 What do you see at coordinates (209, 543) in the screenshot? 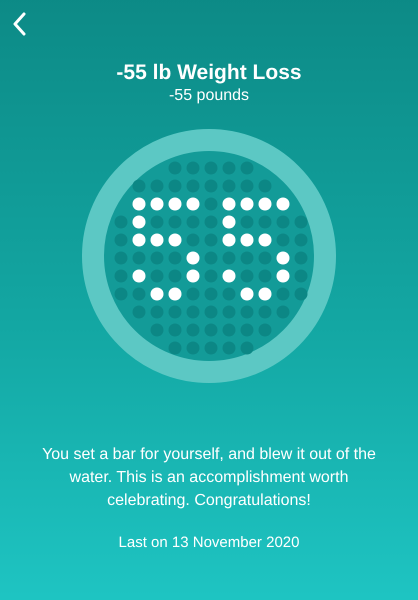
I see `last-earned-date: Last on 13 November 2020` at bounding box center [209, 543].